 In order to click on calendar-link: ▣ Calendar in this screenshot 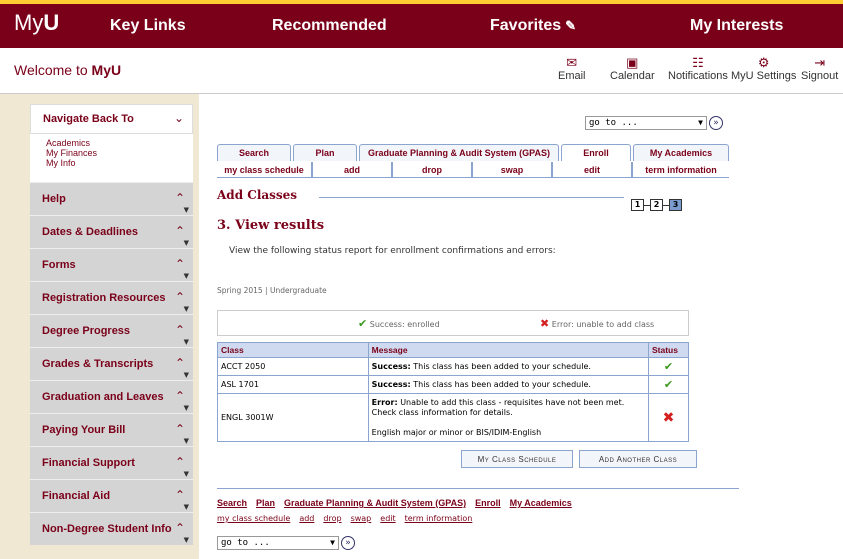, I will do `click(632, 69)`.